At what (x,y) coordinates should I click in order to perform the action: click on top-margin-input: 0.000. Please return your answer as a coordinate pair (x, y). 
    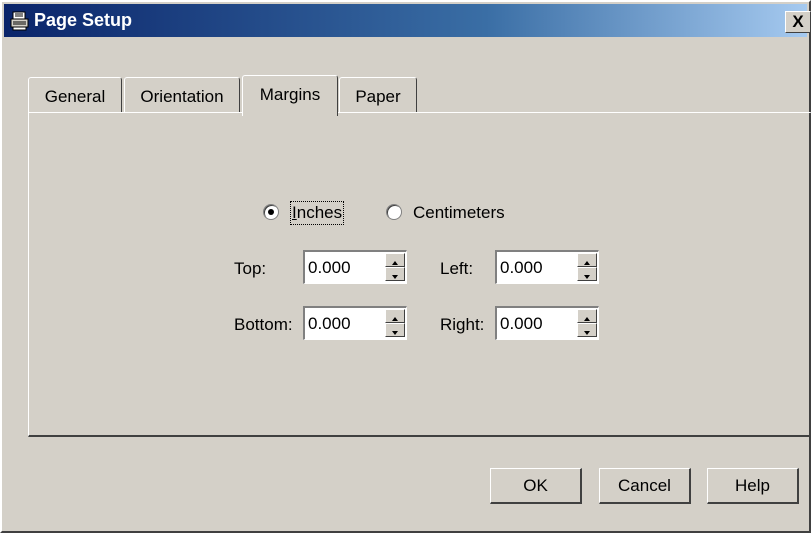
    Looking at the image, I should click on (355, 267).